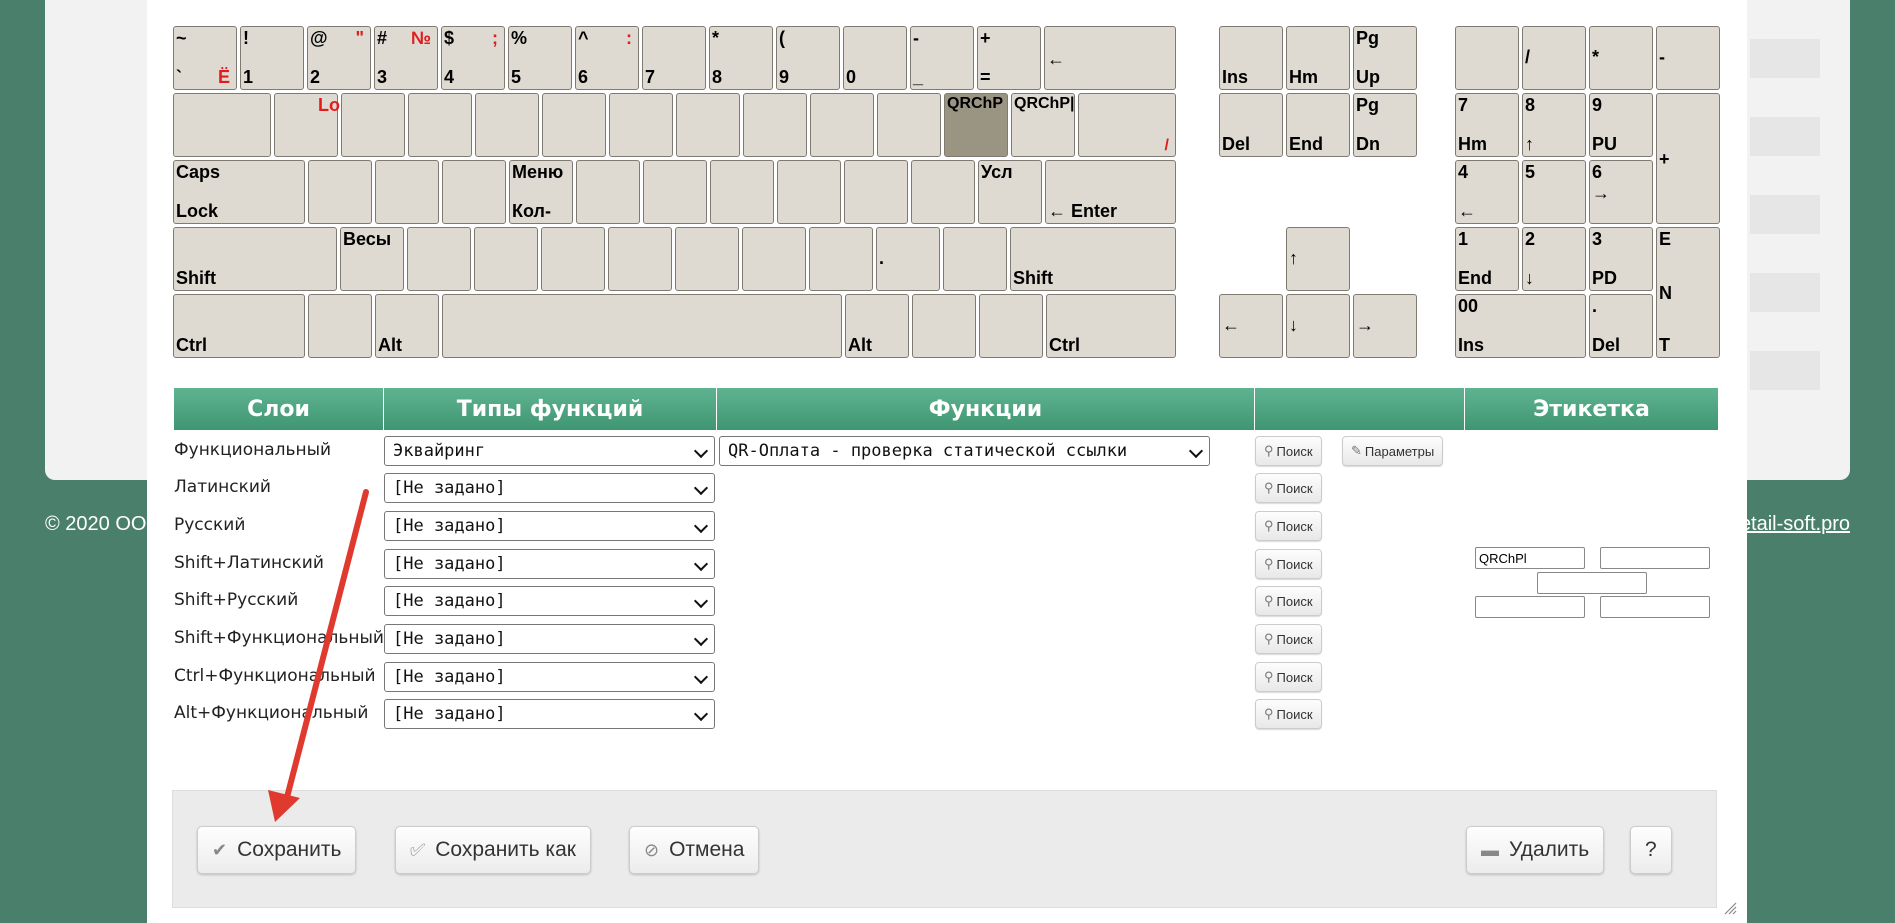 The width and height of the screenshot is (1895, 923). Describe the element at coordinates (1487, 259) in the screenshot. I see `key-np-1: 1 End` at that location.